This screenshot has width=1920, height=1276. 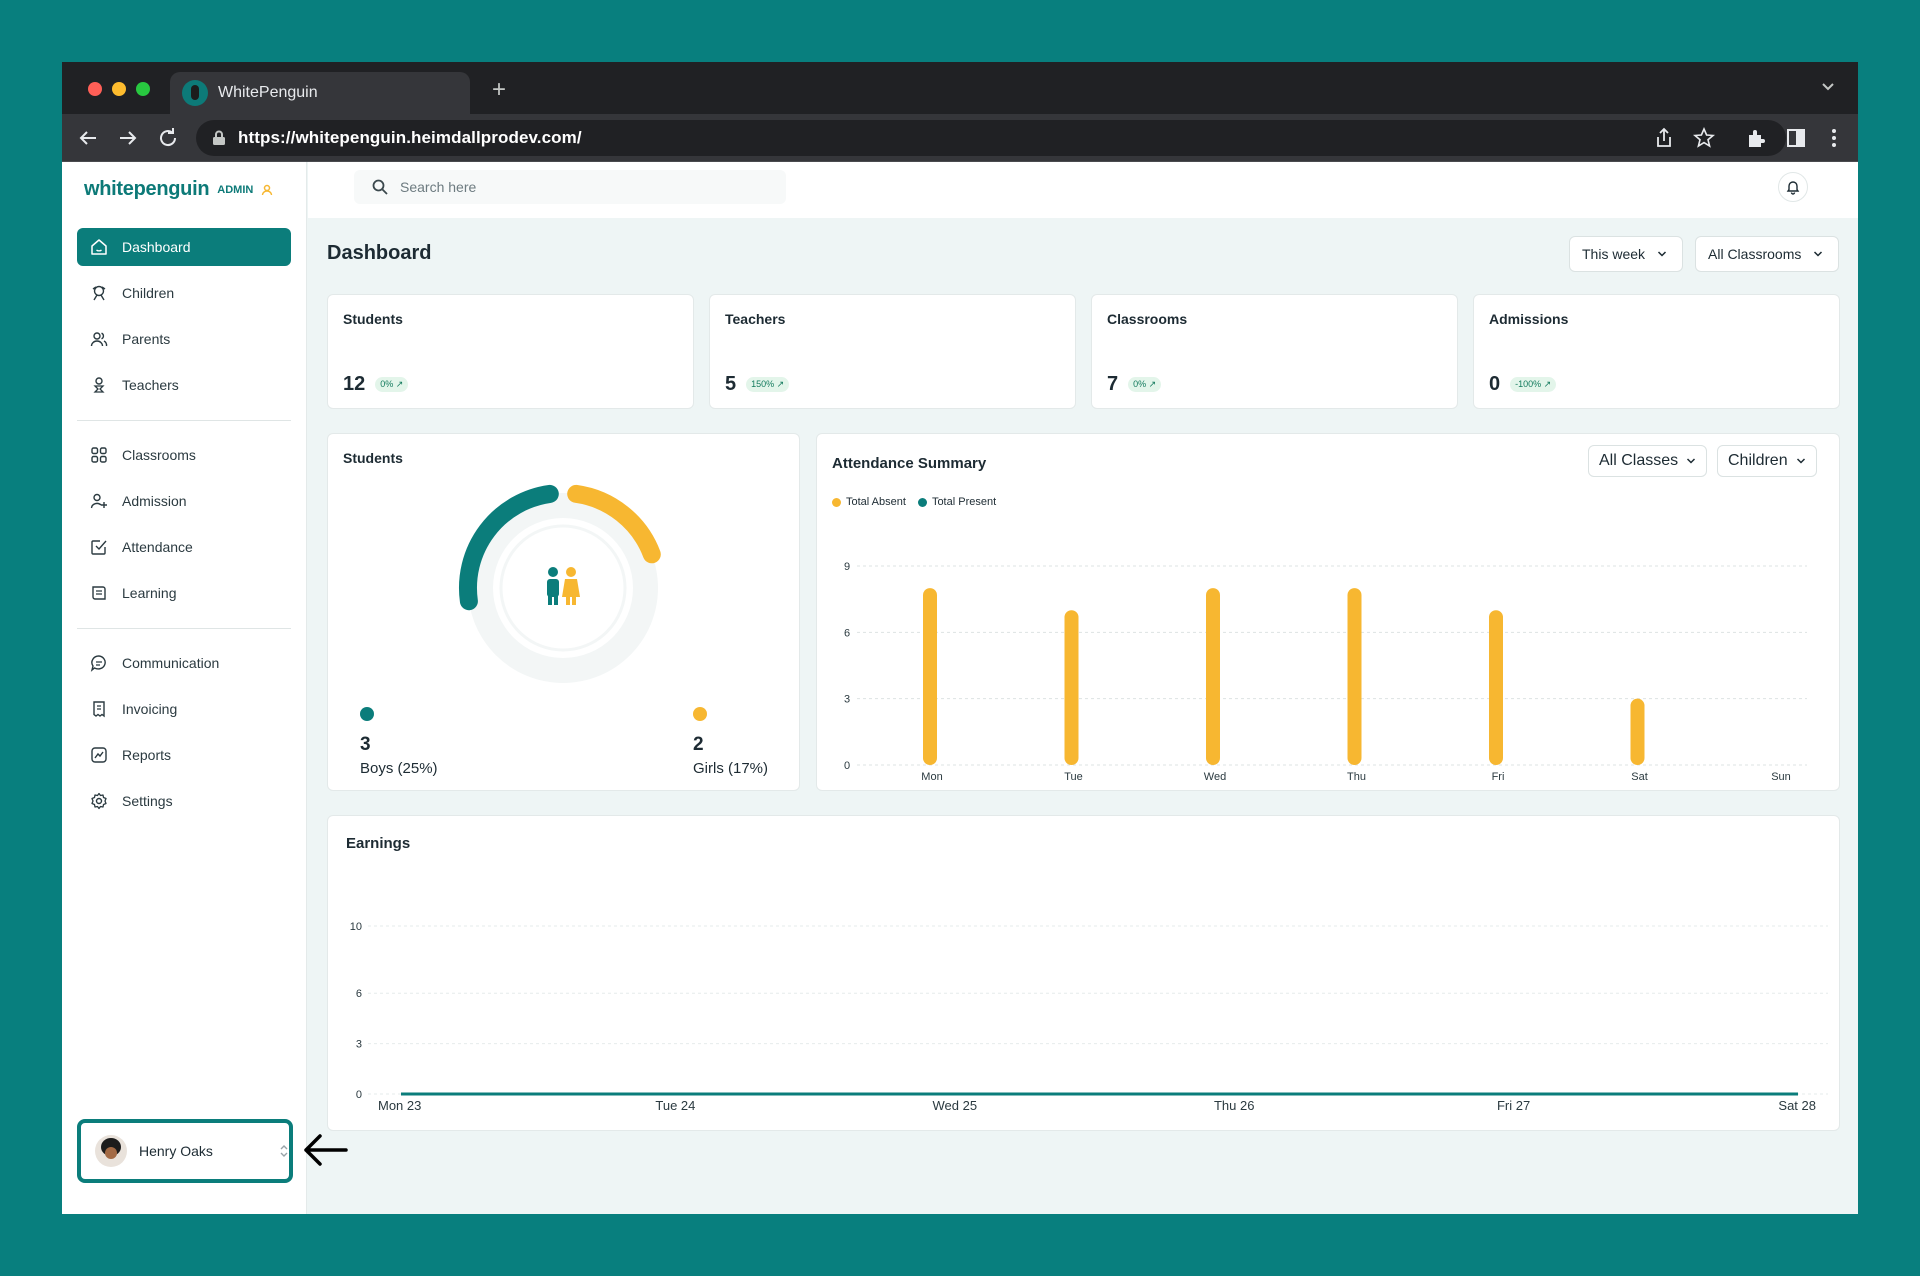 I want to click on y-tick-label: 6, so click(x=847, y=633).